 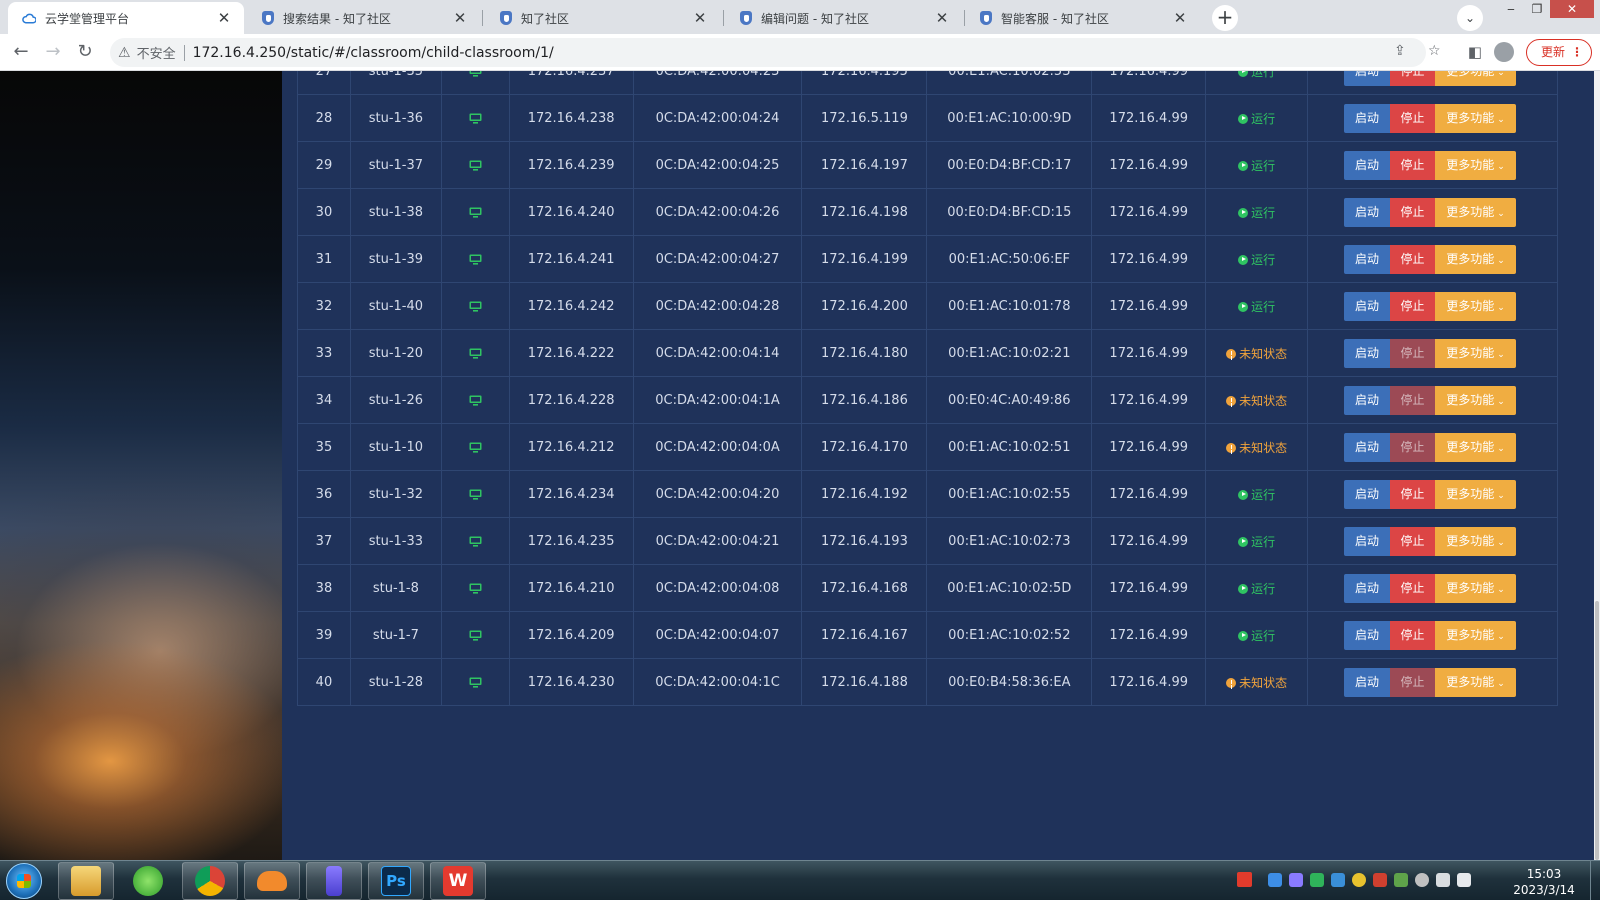 I want to click on mute-icon, so click(x=1380, y=880).